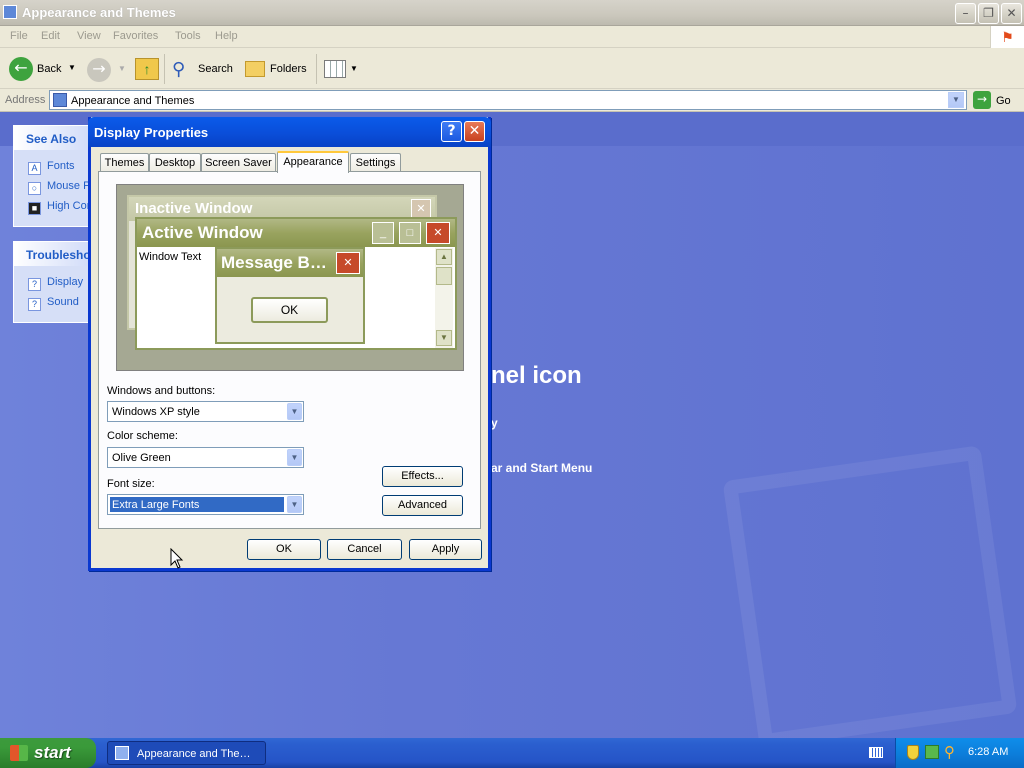 This screenshot has width=1024, height=768. Describe the element at coordinates (34, 168) in the screenshot. I see `fonts-icon: A` at that location.